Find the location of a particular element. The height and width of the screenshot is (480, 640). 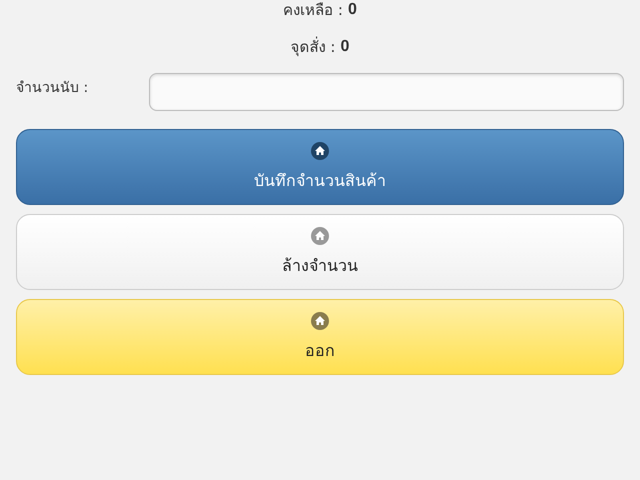

stat-label: จุดสั่ง : is located at coordinates (313, 47).